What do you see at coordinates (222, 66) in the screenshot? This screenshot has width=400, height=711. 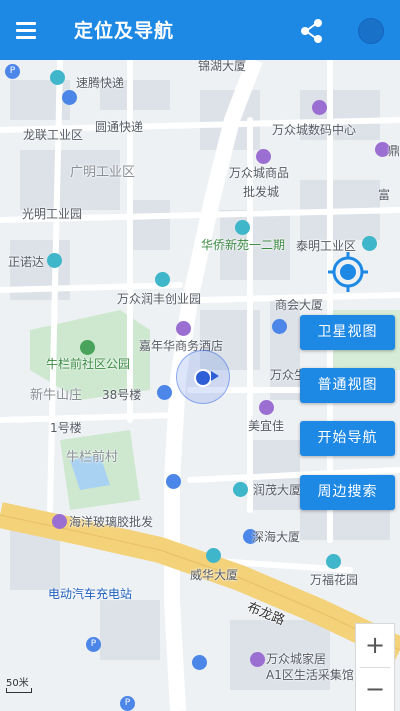 I see `map-label: 锦湖大厦` at bounding box center [222, 66].